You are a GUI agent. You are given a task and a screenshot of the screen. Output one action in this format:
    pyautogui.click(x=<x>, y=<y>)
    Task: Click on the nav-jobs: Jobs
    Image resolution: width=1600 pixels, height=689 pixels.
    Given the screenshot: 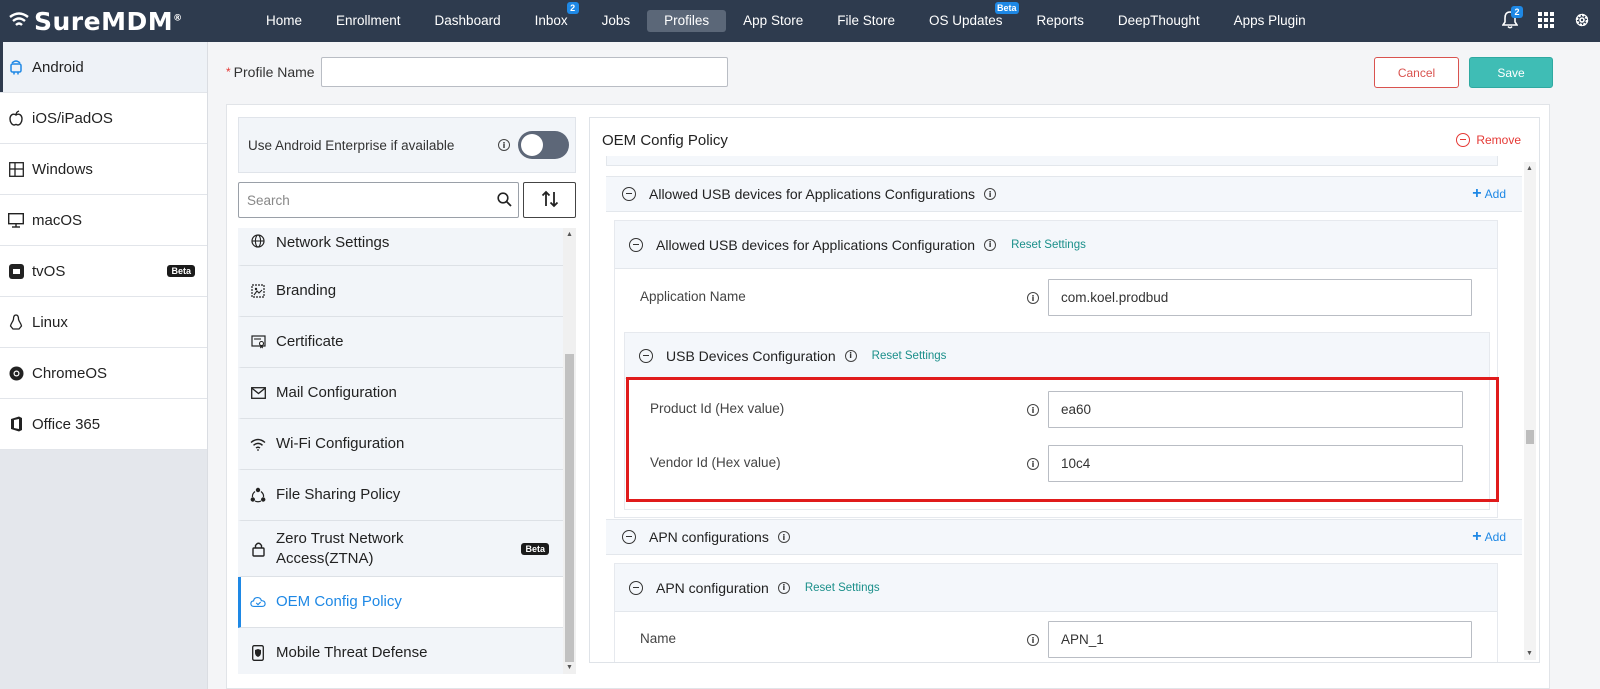 What is the action you would take?
    pyautogui.click(x=616, y=21)
    